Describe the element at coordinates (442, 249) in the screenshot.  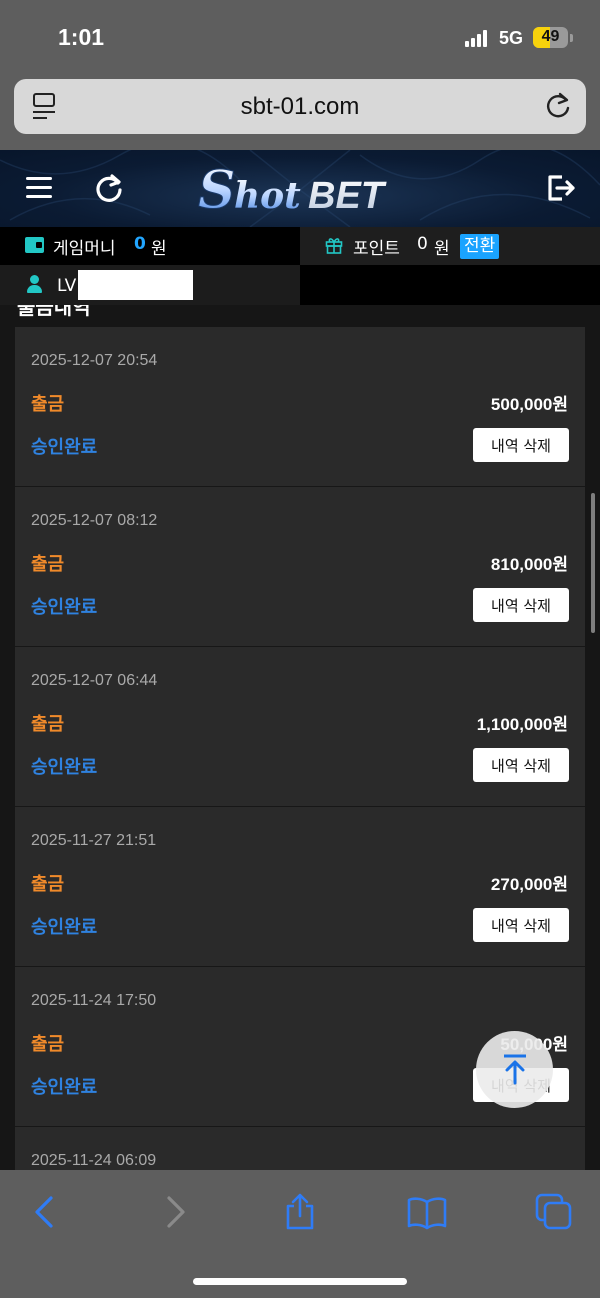
I see `point-unit: 원` at that location.